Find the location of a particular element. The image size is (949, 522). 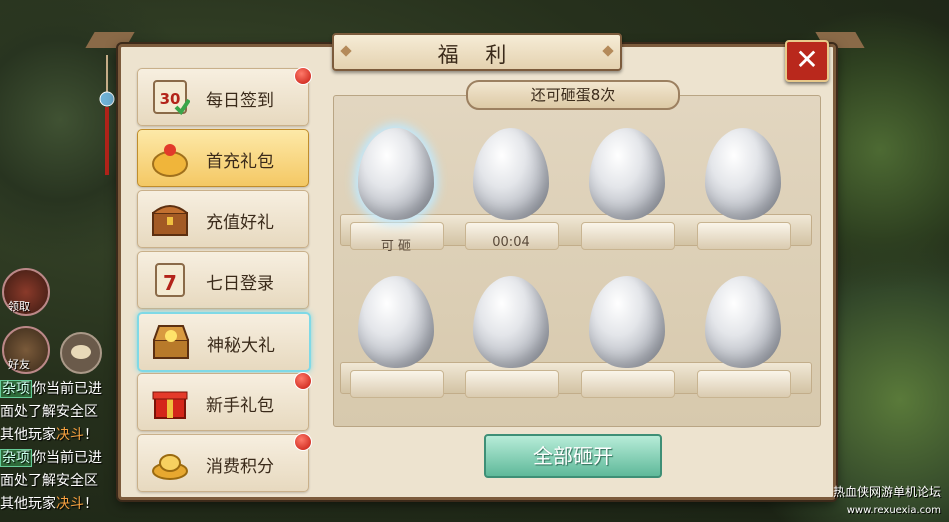

friends-label: 好友 is located at coordinates (19, 364).